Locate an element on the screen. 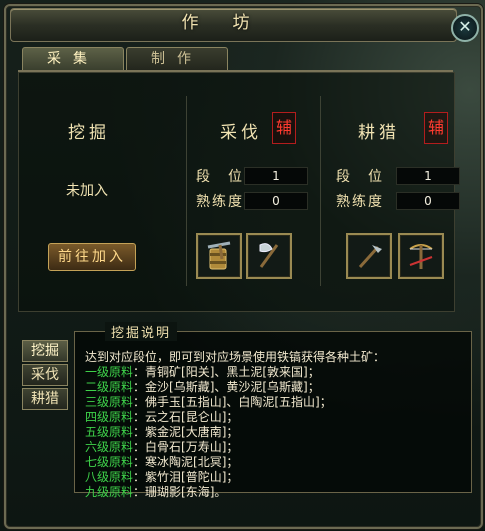  bow-crossbow-icon is located at coordinates (421, 256).